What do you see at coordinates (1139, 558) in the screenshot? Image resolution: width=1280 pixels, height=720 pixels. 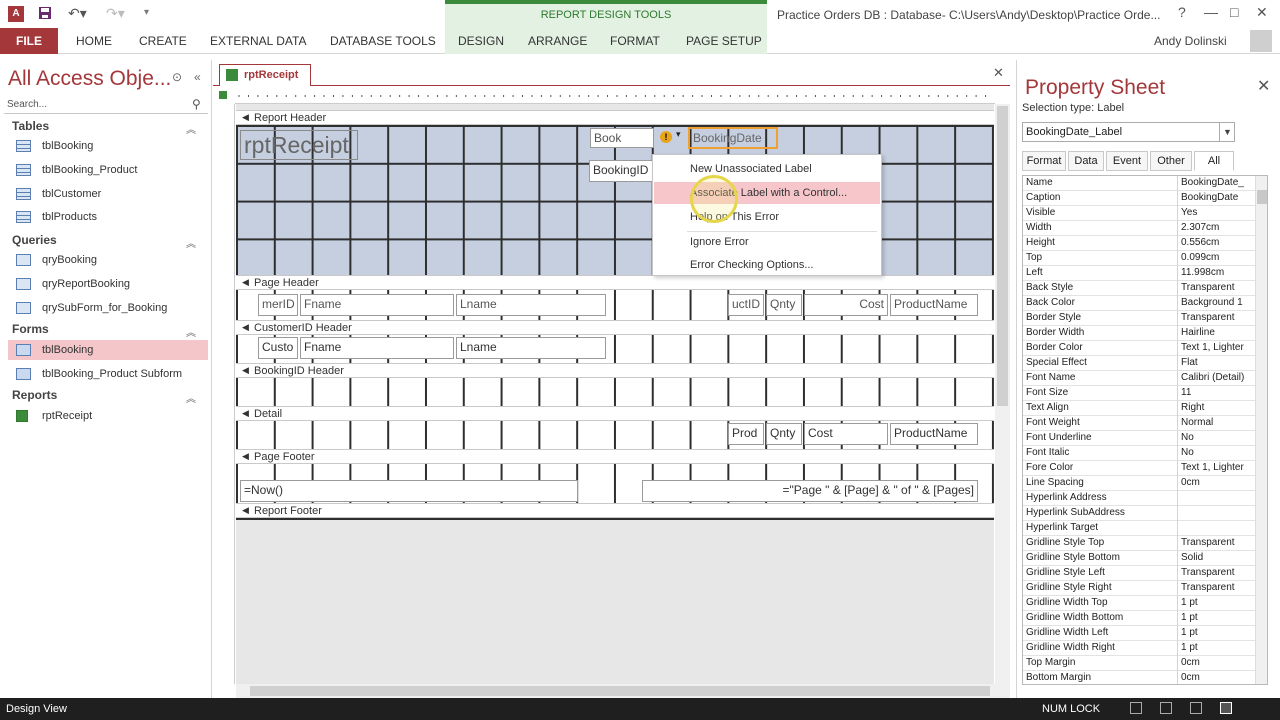 I see `property-row: Gridline Style Bottom Solid` at bounding box center [1139, 558].